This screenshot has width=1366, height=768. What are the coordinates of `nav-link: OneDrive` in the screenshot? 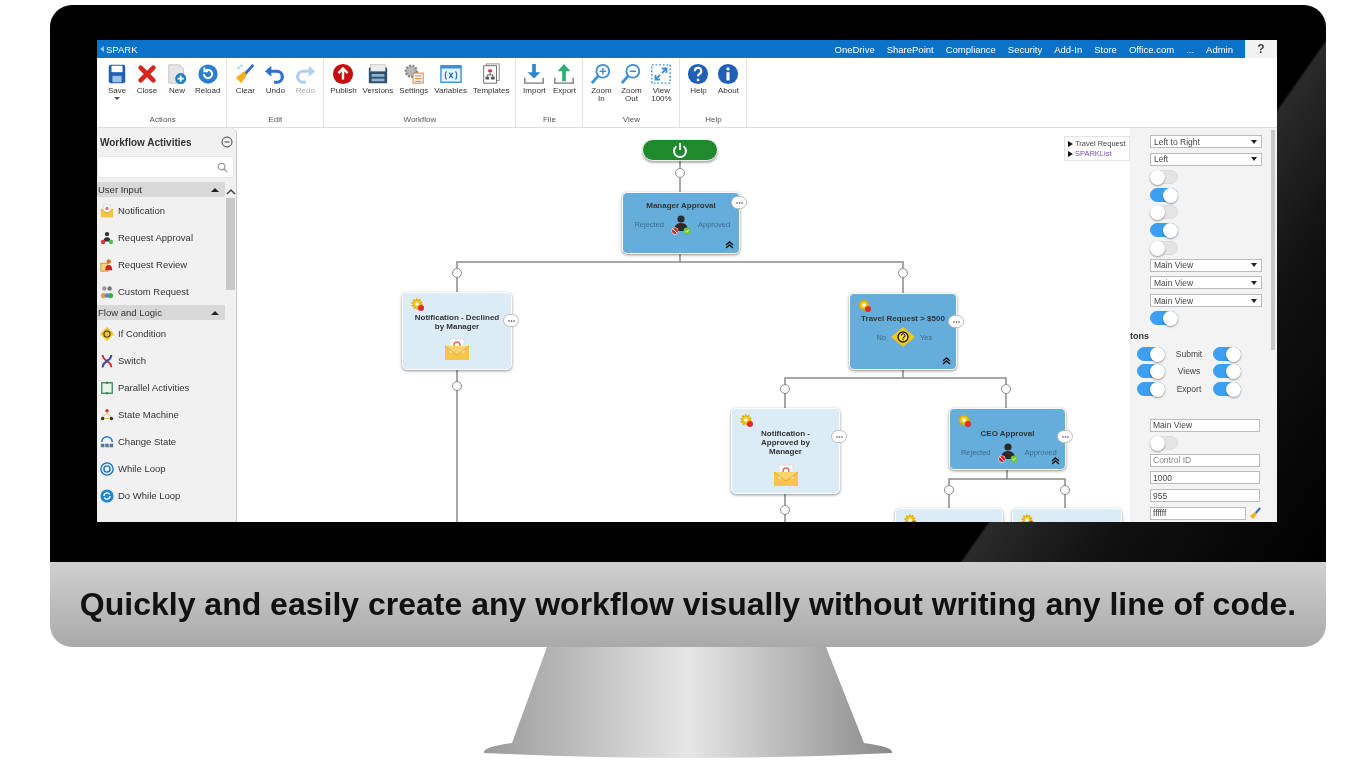 It's located at (854, 49).